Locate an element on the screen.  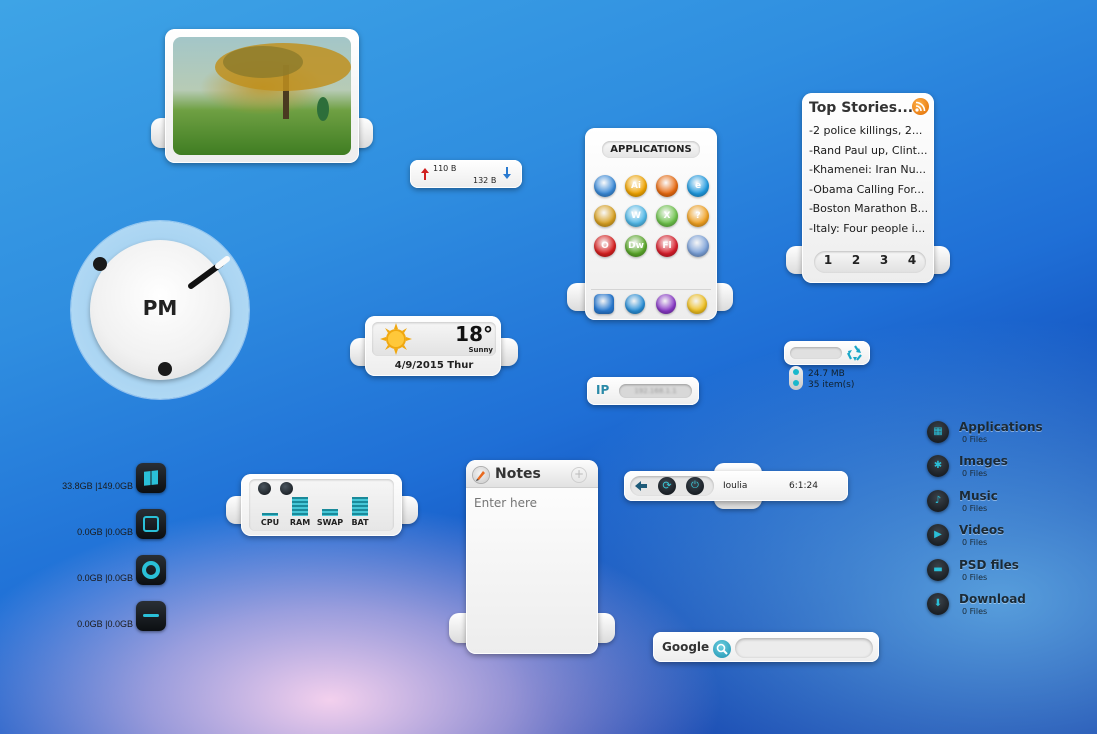
ie-icon: e is located at coordinates (698, 186).